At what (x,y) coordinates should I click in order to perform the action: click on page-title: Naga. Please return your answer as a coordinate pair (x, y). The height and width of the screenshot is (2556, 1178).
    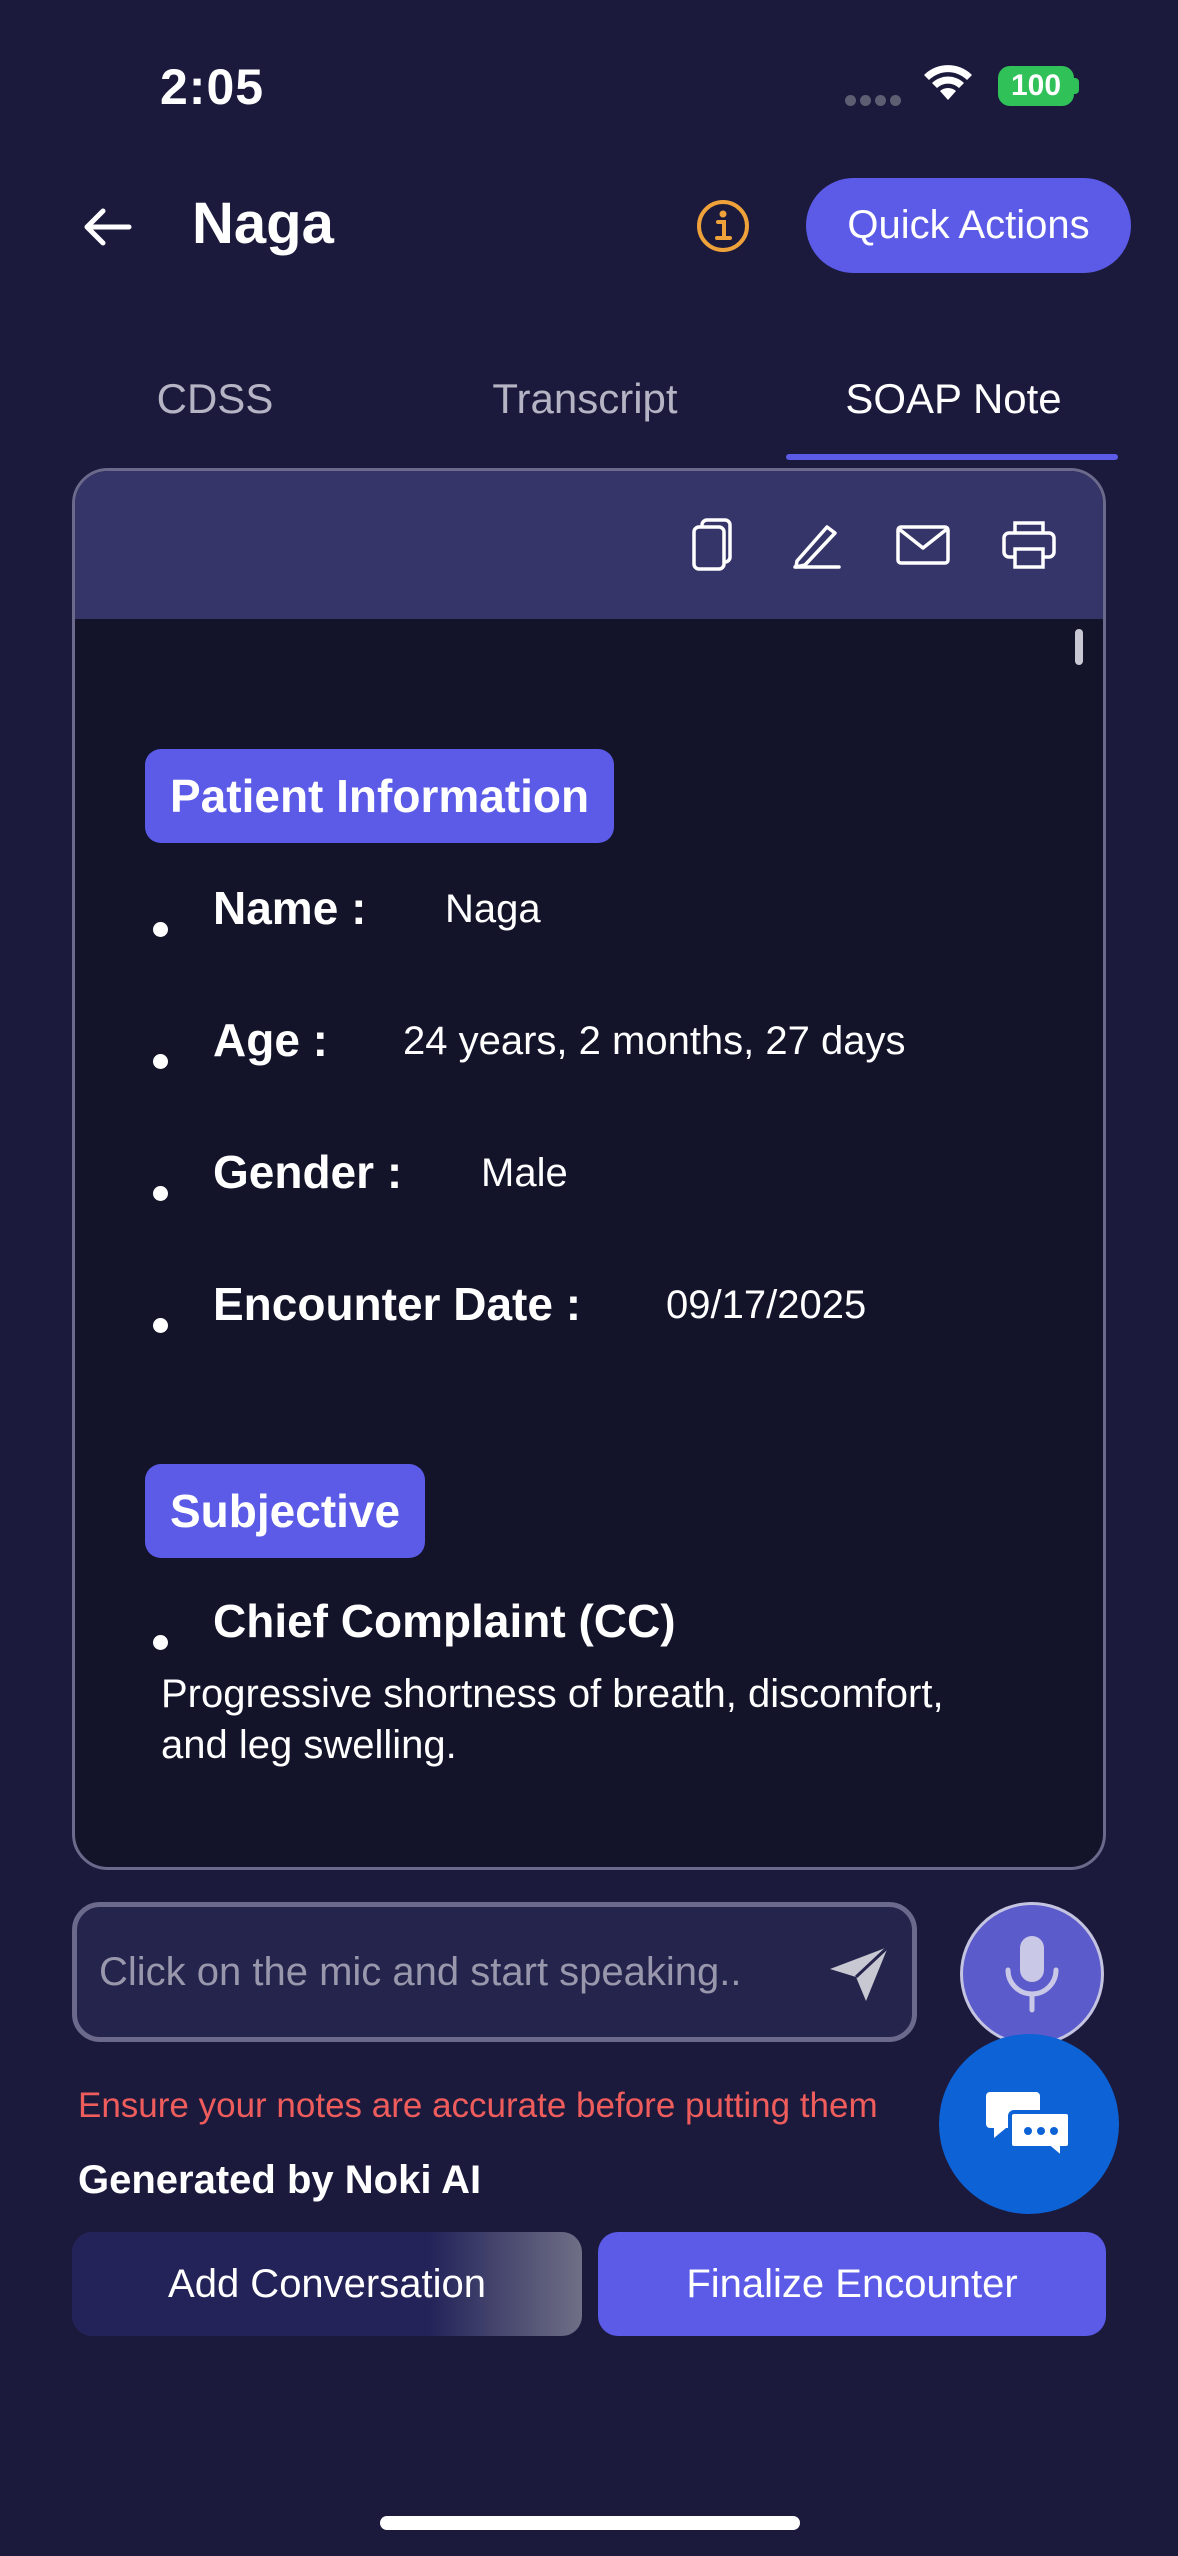
    Looking at the image, I should click on (263, 223).